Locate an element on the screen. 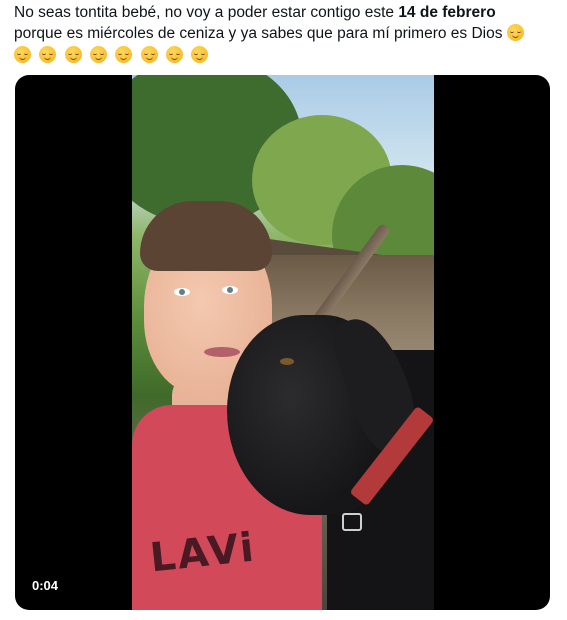 The width and height of the screenshot is (567, 620). collar-buckle is located at coordinates (352, 522).